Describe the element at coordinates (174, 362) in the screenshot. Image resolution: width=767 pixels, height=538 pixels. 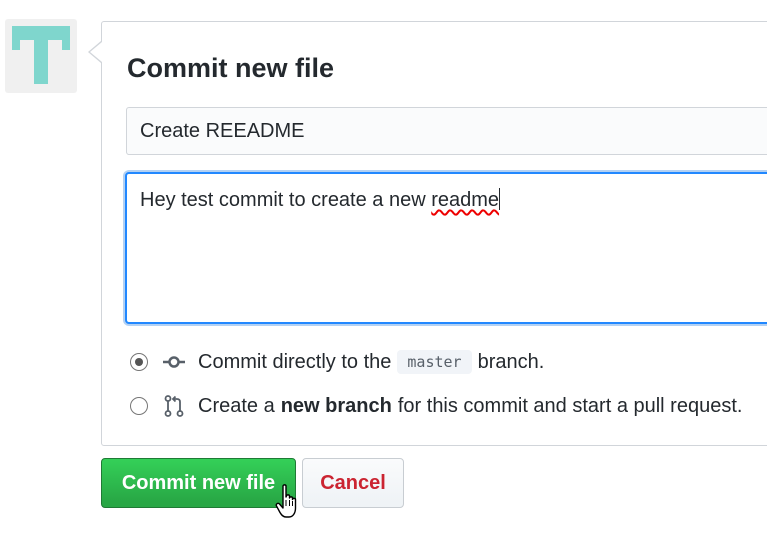
I see `git-commit-icon` at that location.